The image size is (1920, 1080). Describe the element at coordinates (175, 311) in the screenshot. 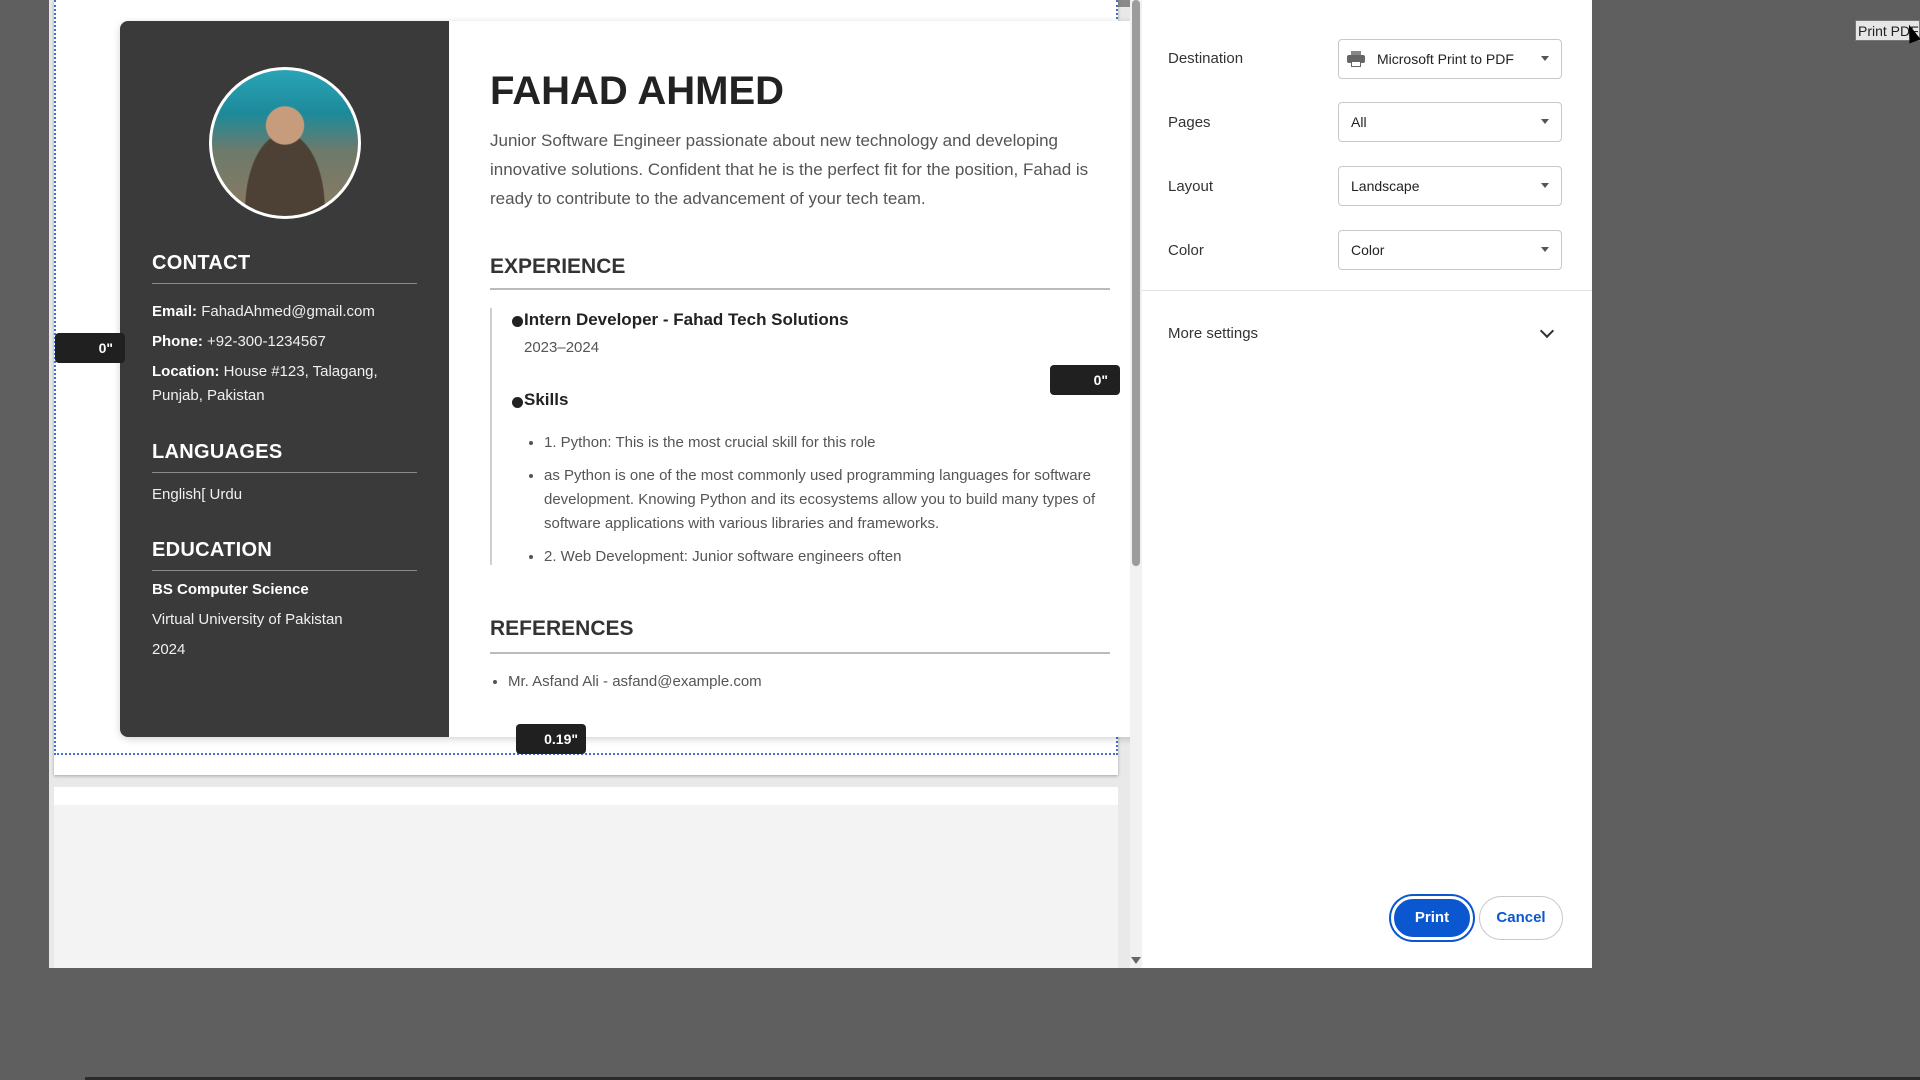

I see `email-label: Email:` at that location.